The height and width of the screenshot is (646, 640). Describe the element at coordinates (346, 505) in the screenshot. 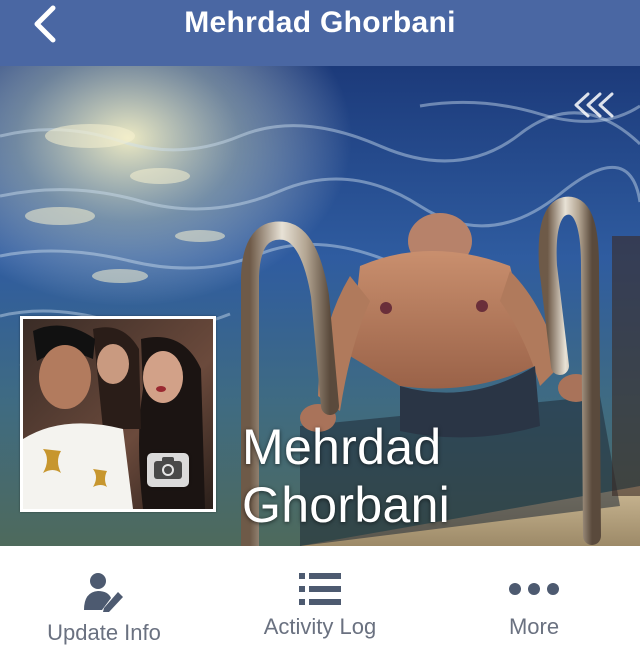

I see `profile-name-last: Ghorbani` at that location.